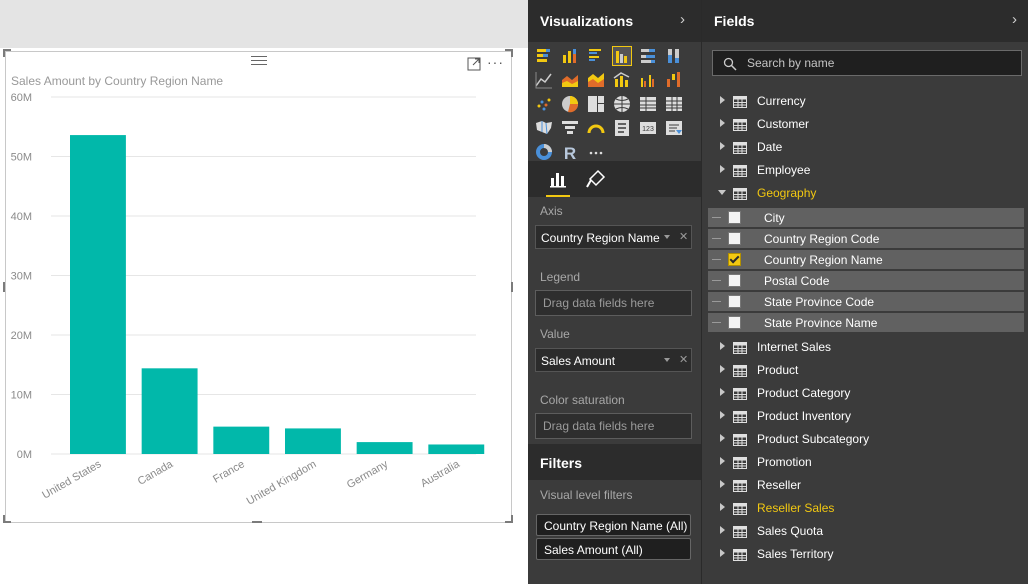 Image resolution: width=1028 pixels, height=584 pixels. Describe the element at coordinates (865, 124) in the screenshot. I see `field-table-customer: Customer` at that location.